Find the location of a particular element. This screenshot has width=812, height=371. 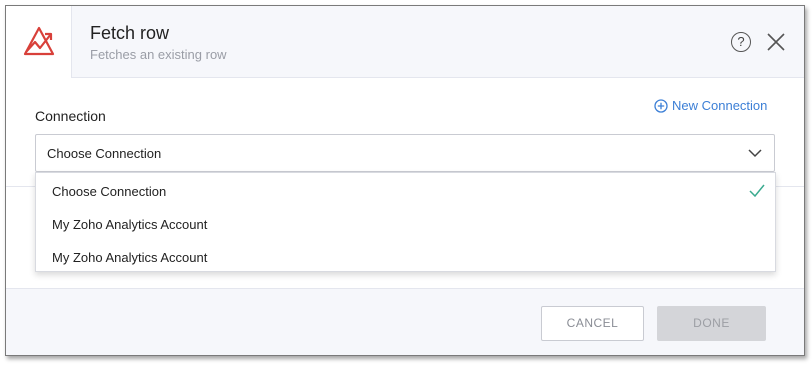

connection-select: Choose Connection is located at coordinates (405, 153).